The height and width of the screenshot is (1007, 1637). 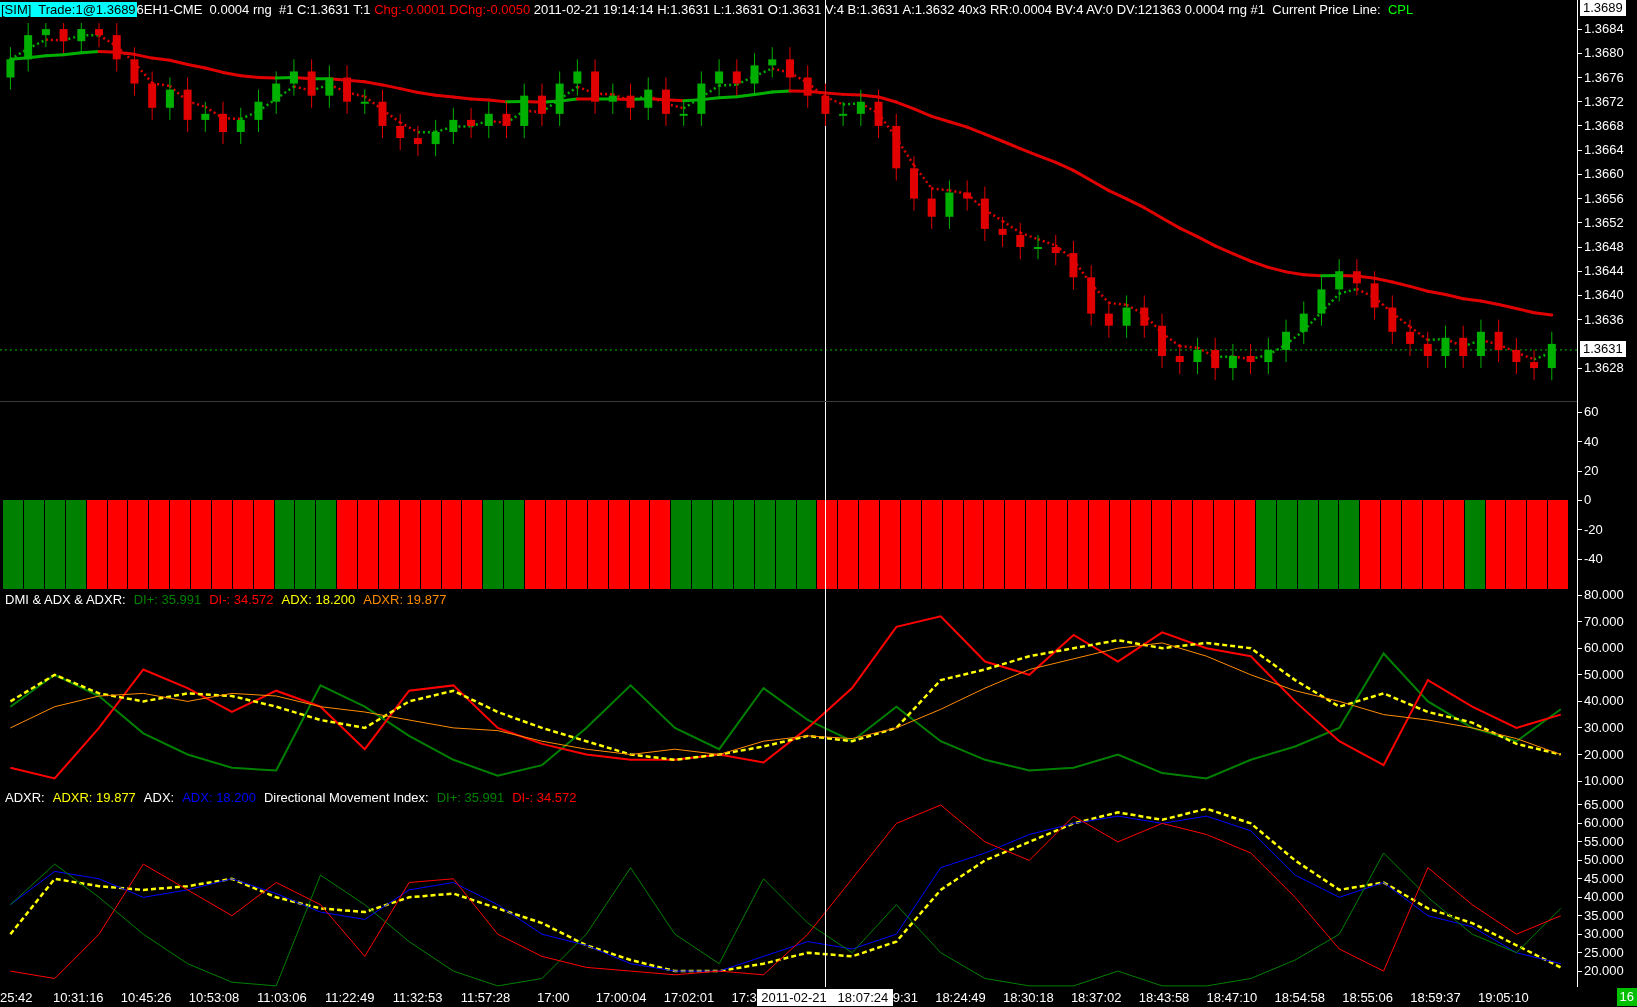 I want to click on current-price-label: 1.3631, so click(x=1603, y=348).